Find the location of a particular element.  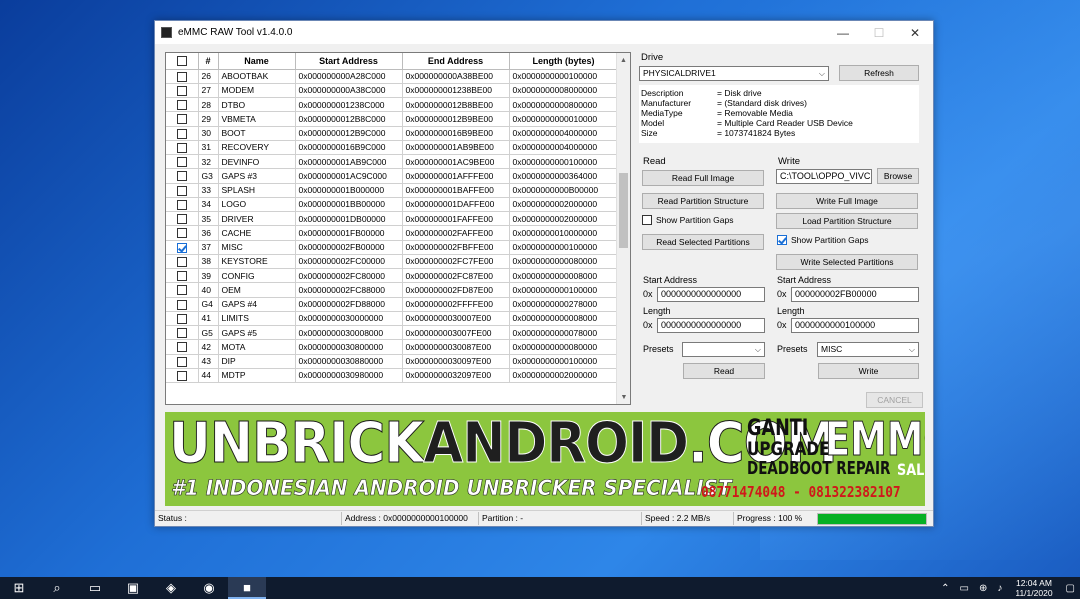

read-show-gaps-checkbox is located at coordinates (647, 220).